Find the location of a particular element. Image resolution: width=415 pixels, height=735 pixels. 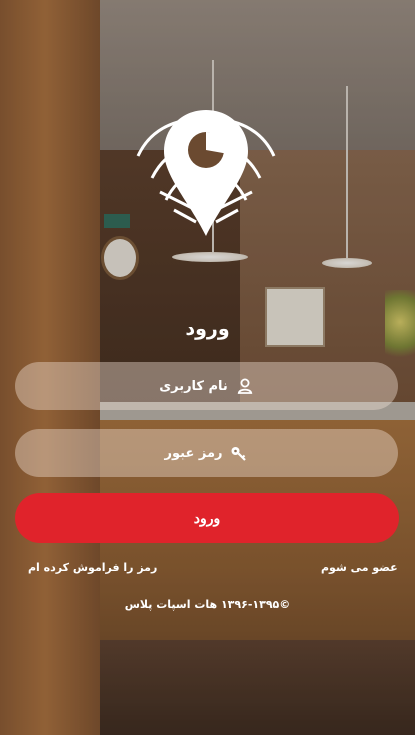

key-icon is located at coordinates (239, 453).